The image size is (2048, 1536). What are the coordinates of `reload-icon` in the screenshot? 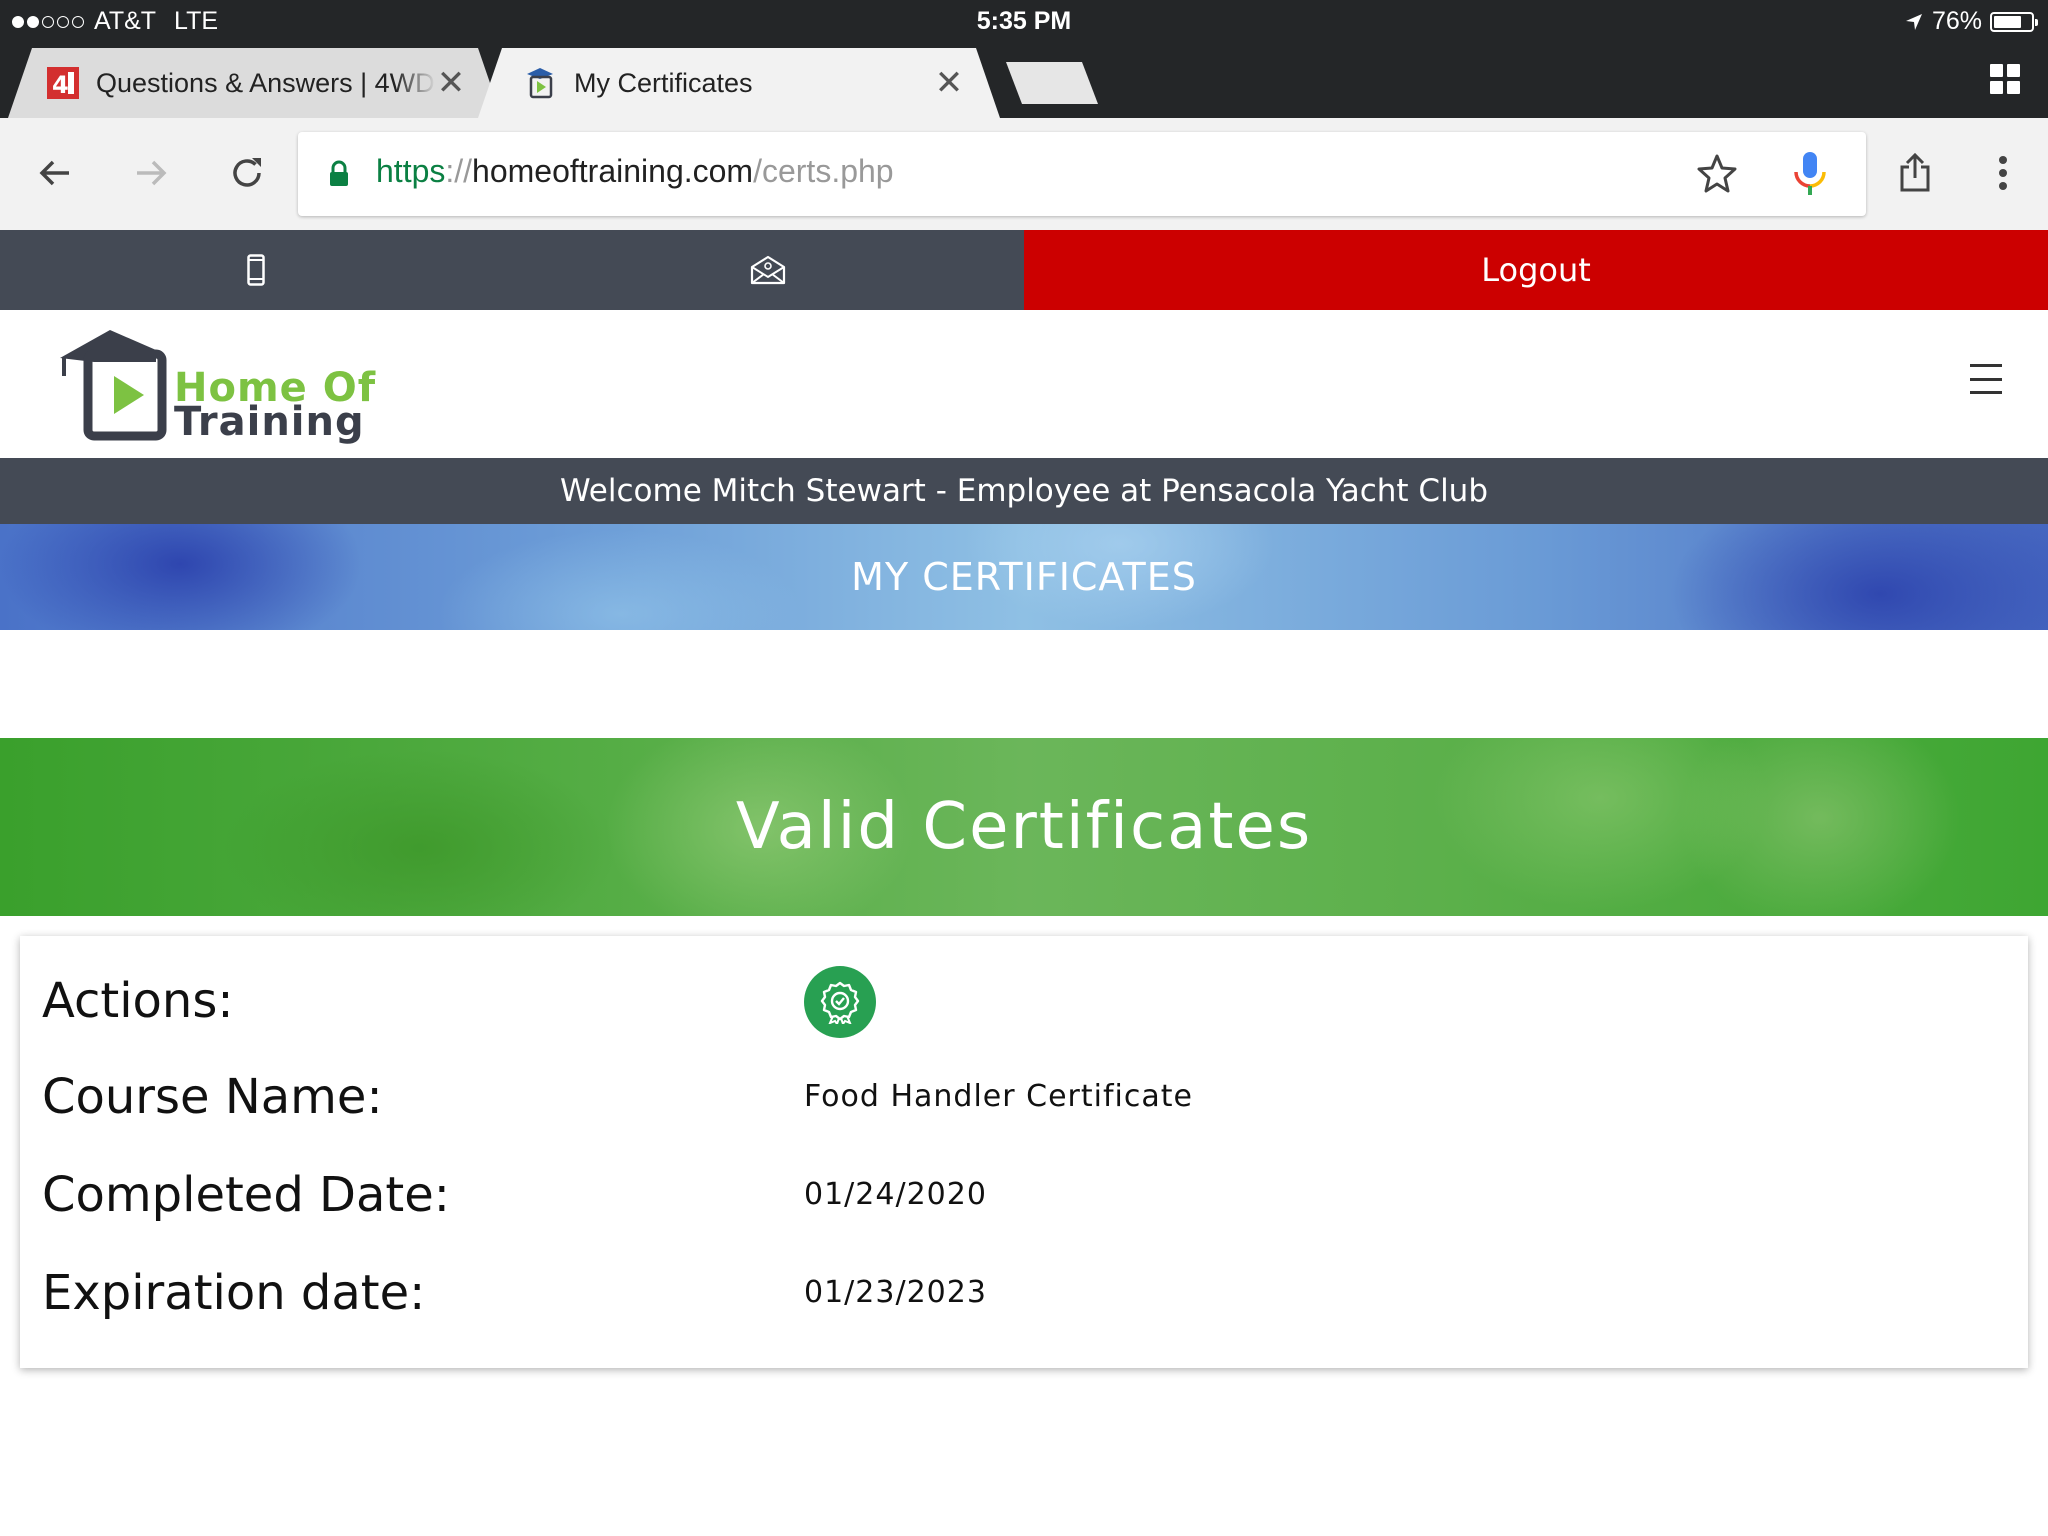 It's located at (247, 172).